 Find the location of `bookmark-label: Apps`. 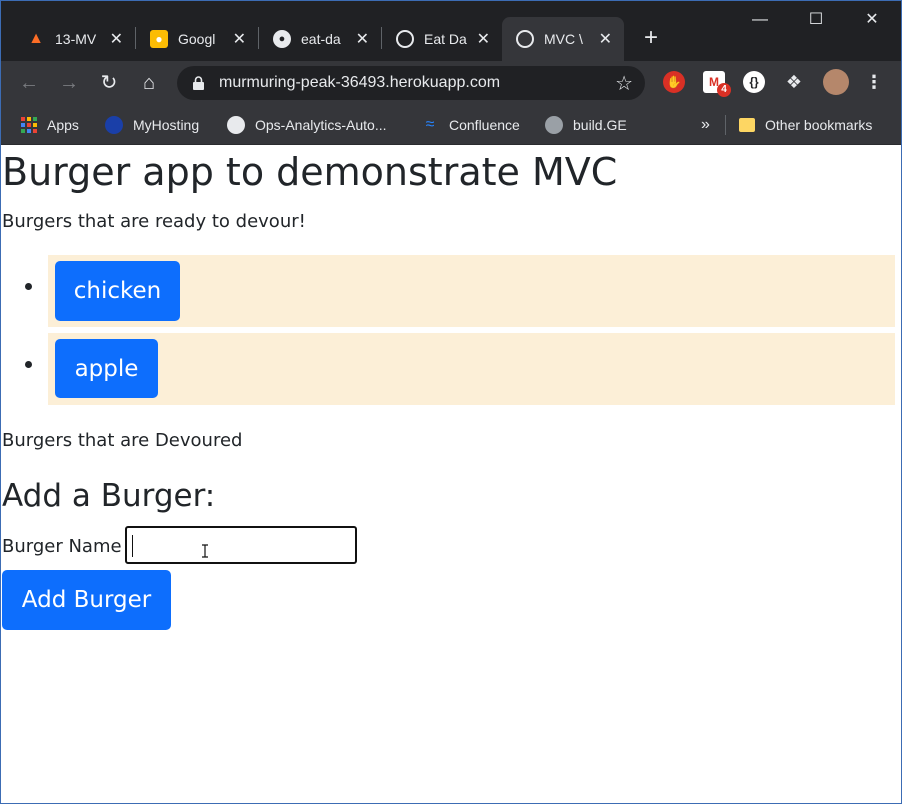

bookmark-label: Apps is located at coordinates (63, 125).